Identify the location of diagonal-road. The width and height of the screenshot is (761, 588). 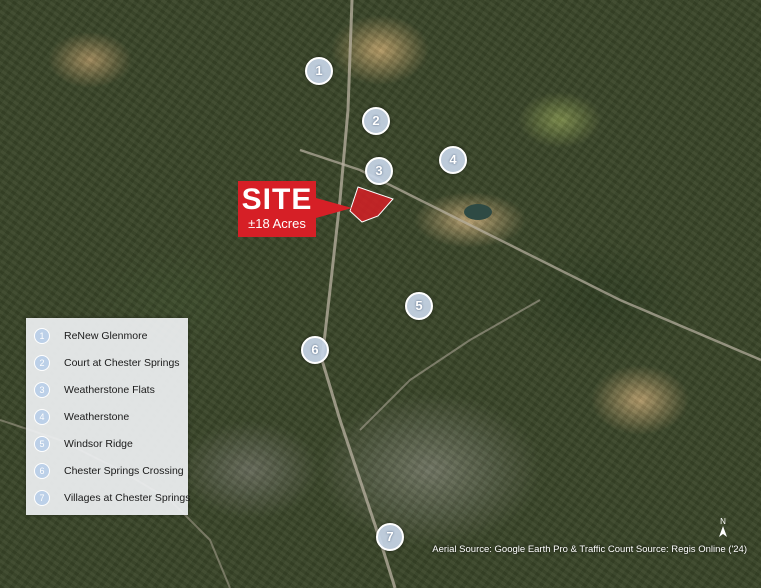
(450, 365).